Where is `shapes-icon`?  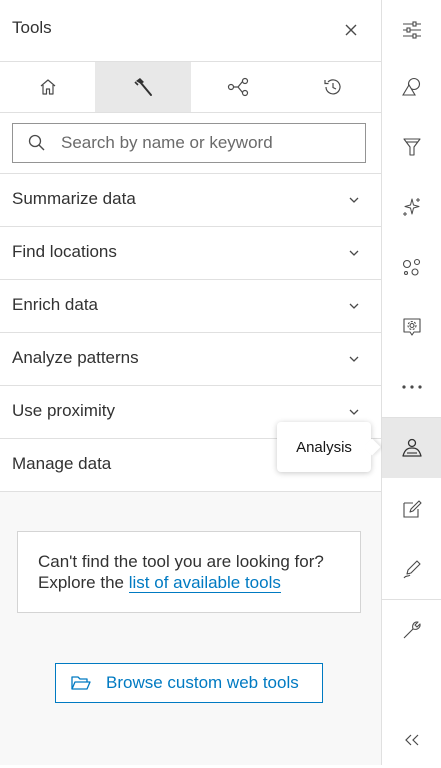 shapes-icon is located at coordinates (410, 86).